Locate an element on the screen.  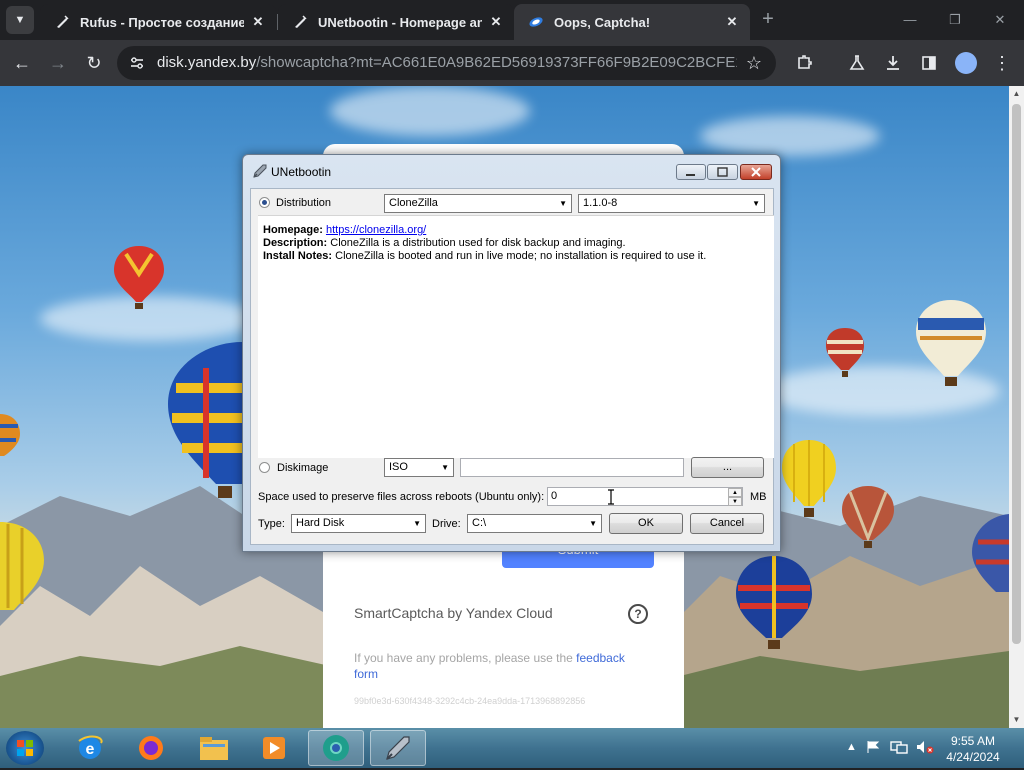
firefox-icon is located at coordinates (151, 748).